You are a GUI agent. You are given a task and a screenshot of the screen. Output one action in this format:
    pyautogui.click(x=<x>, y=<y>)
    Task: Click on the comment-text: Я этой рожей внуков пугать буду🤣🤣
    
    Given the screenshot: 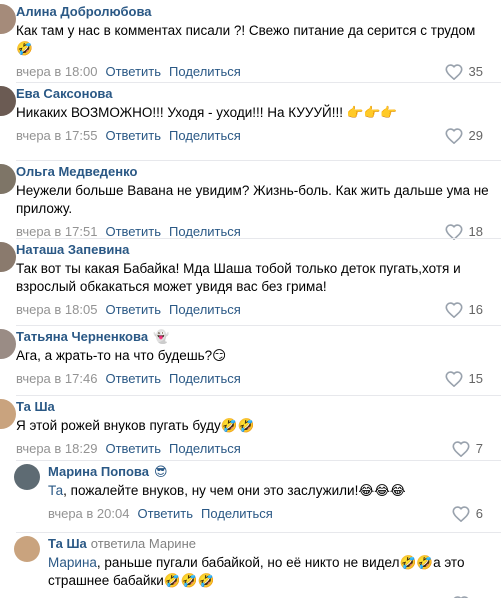 What is the action you would take?
    pyautogui.click(x=252, y=426)
    